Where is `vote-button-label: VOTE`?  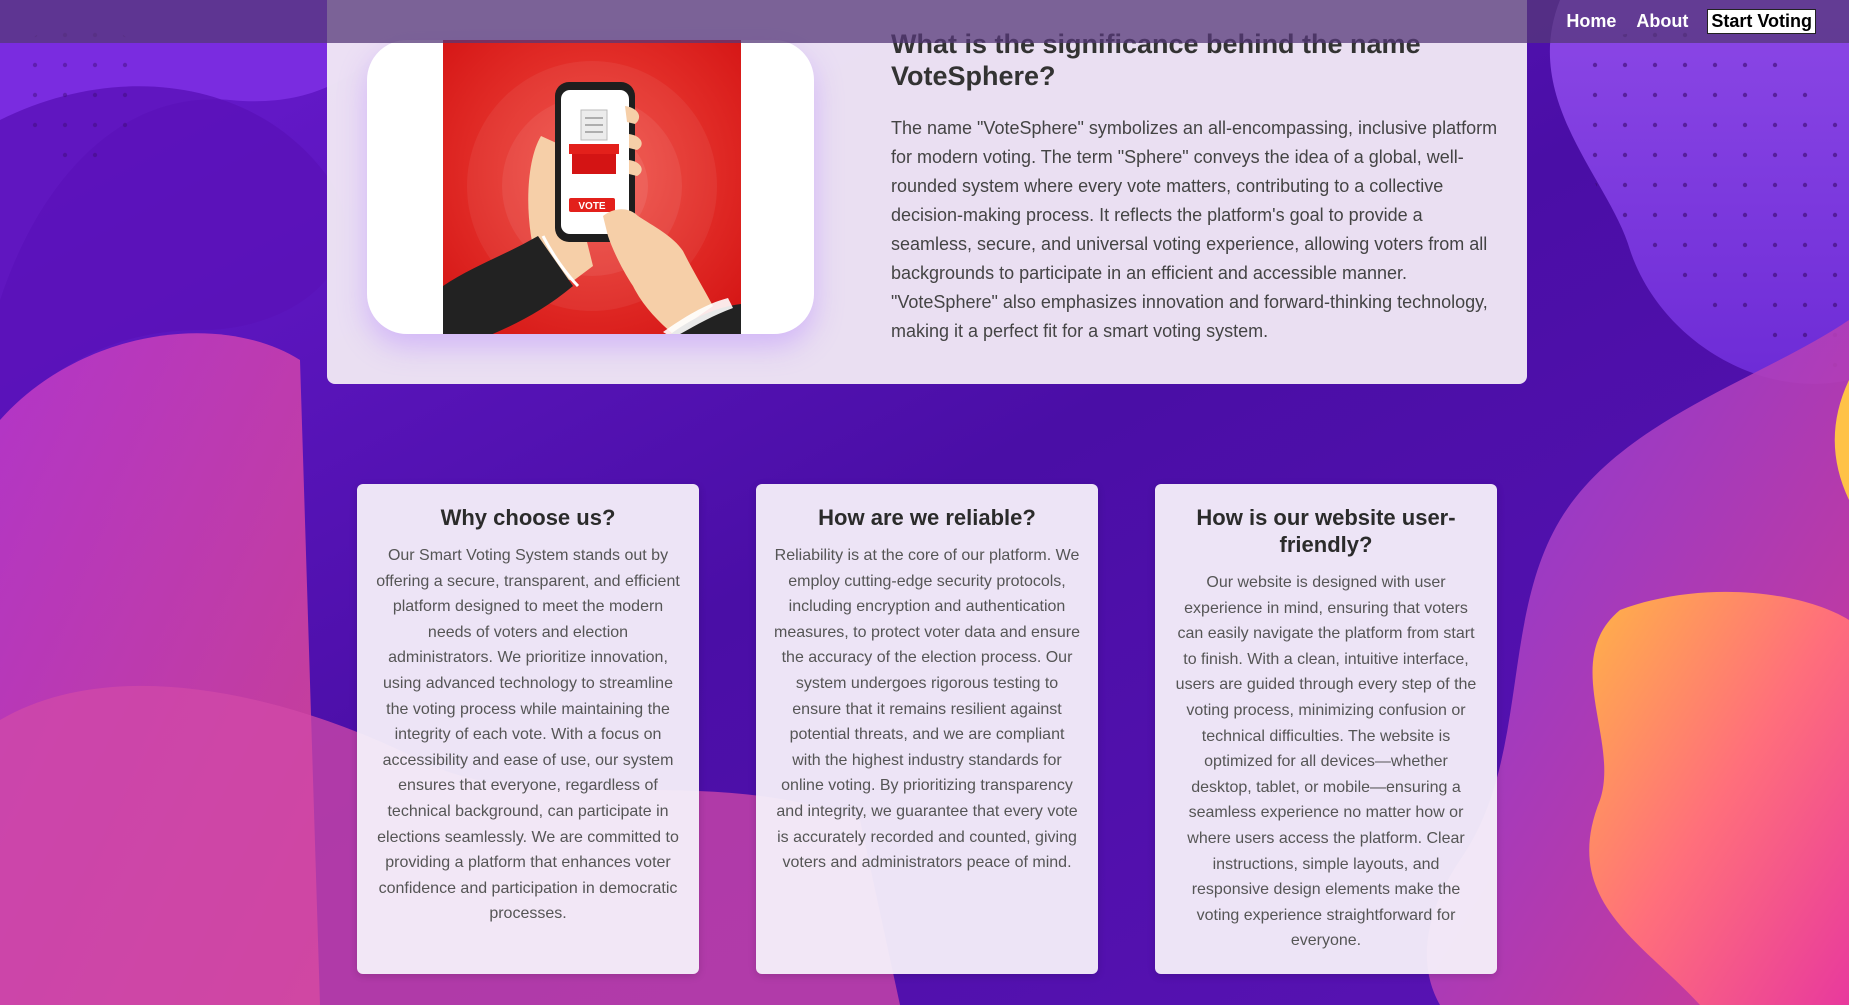
vote-button-label: VOTE is located at coordinates (592, 206).